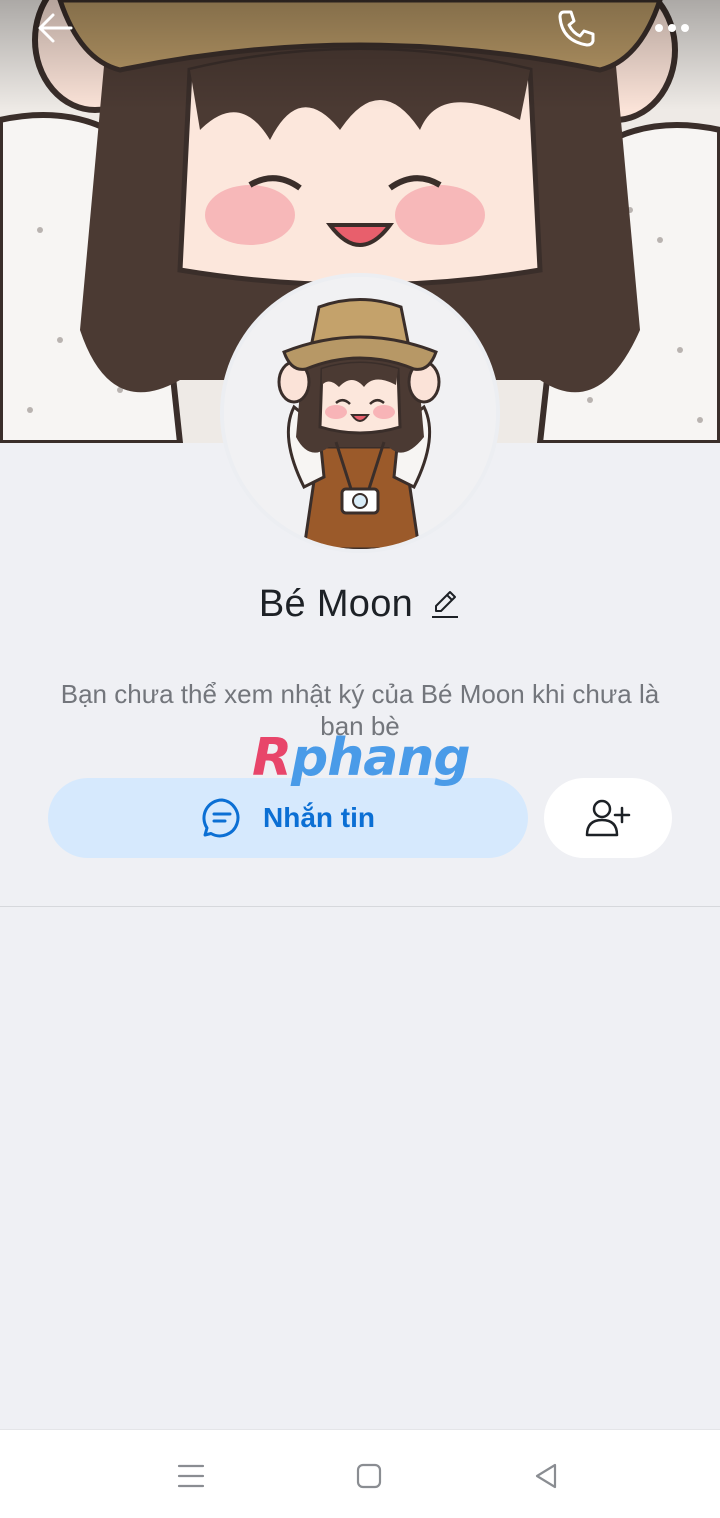  I want to click on home-square-icon, so click(369, 1476).